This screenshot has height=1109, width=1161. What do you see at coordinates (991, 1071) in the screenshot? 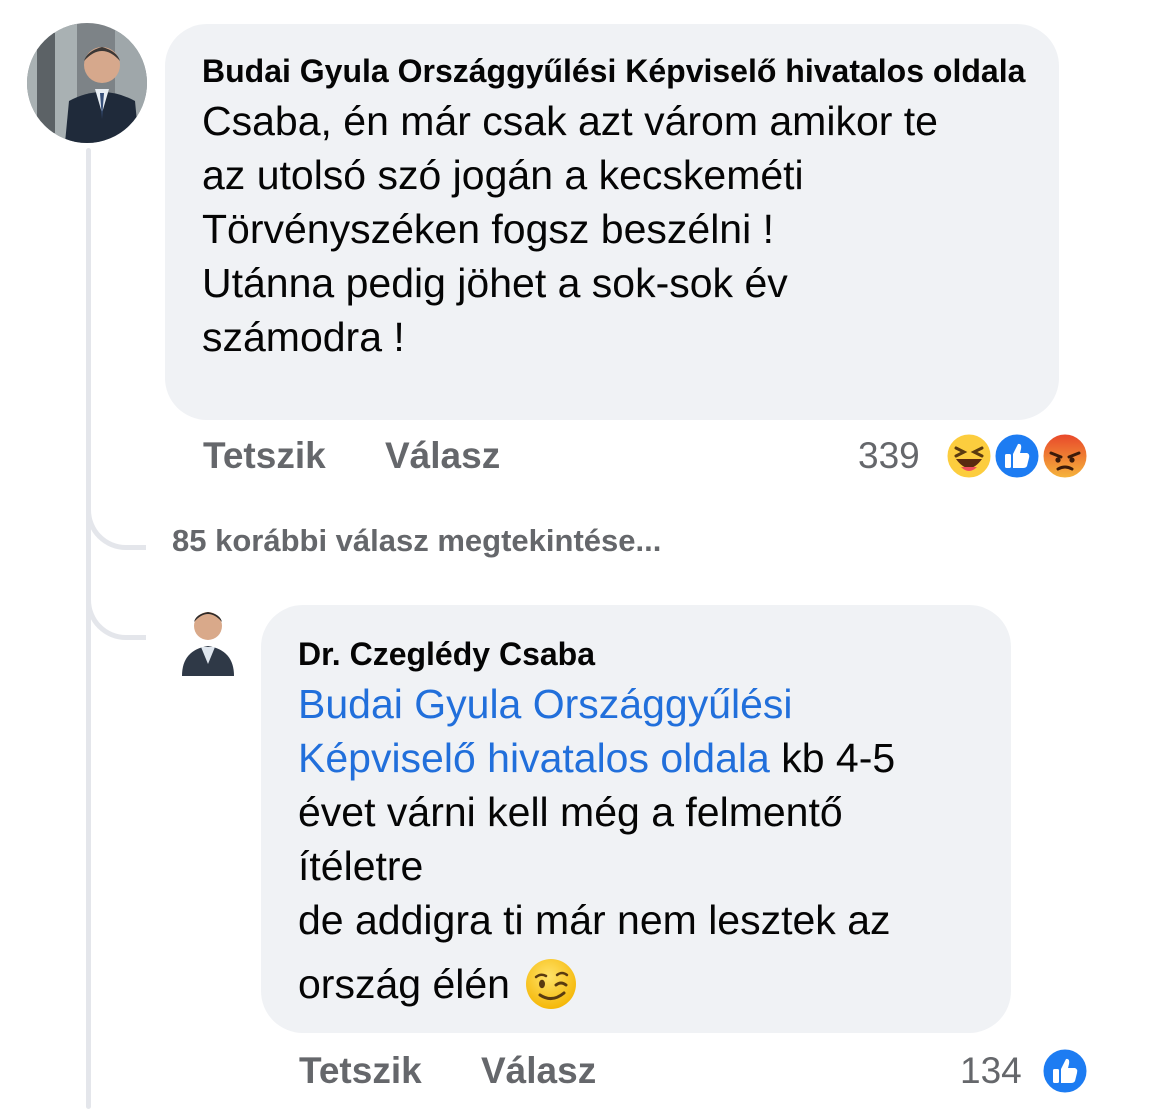
I see `reaction-count: 134` at bounding box center [991, 1071].